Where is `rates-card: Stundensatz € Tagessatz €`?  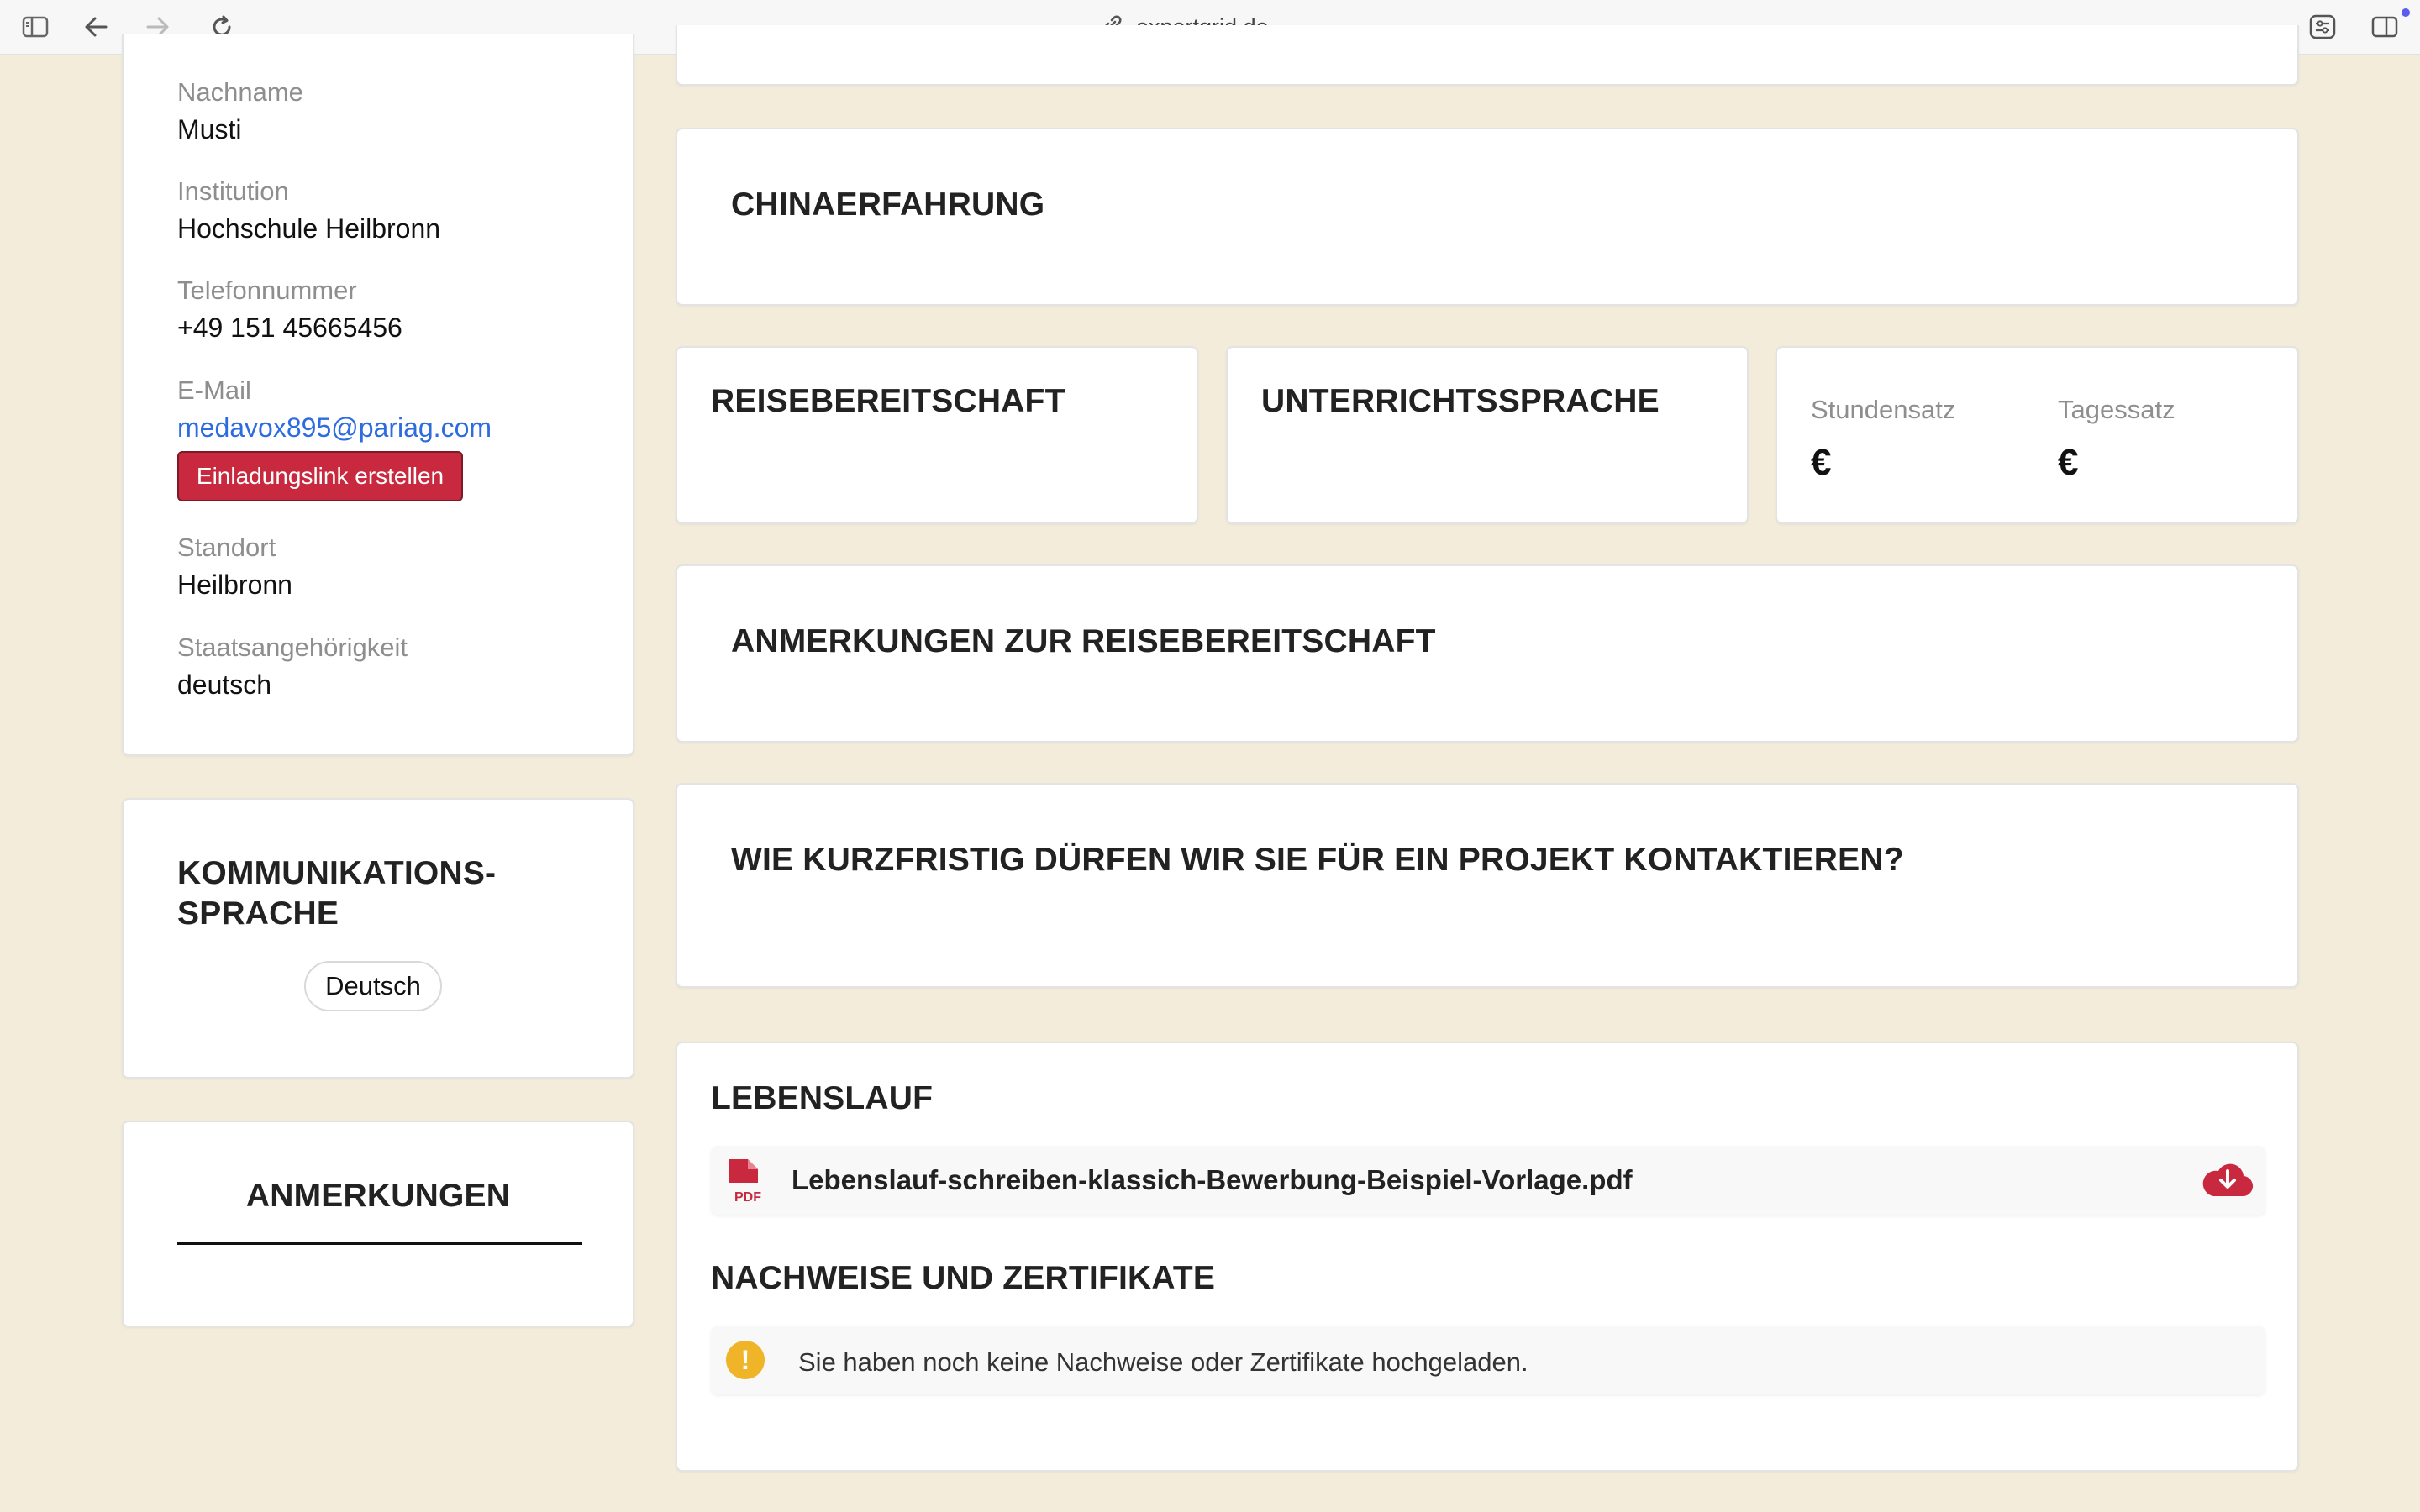 rates-card: Stundensatz € Tagessatz € is located at coordinates (2038, 435).